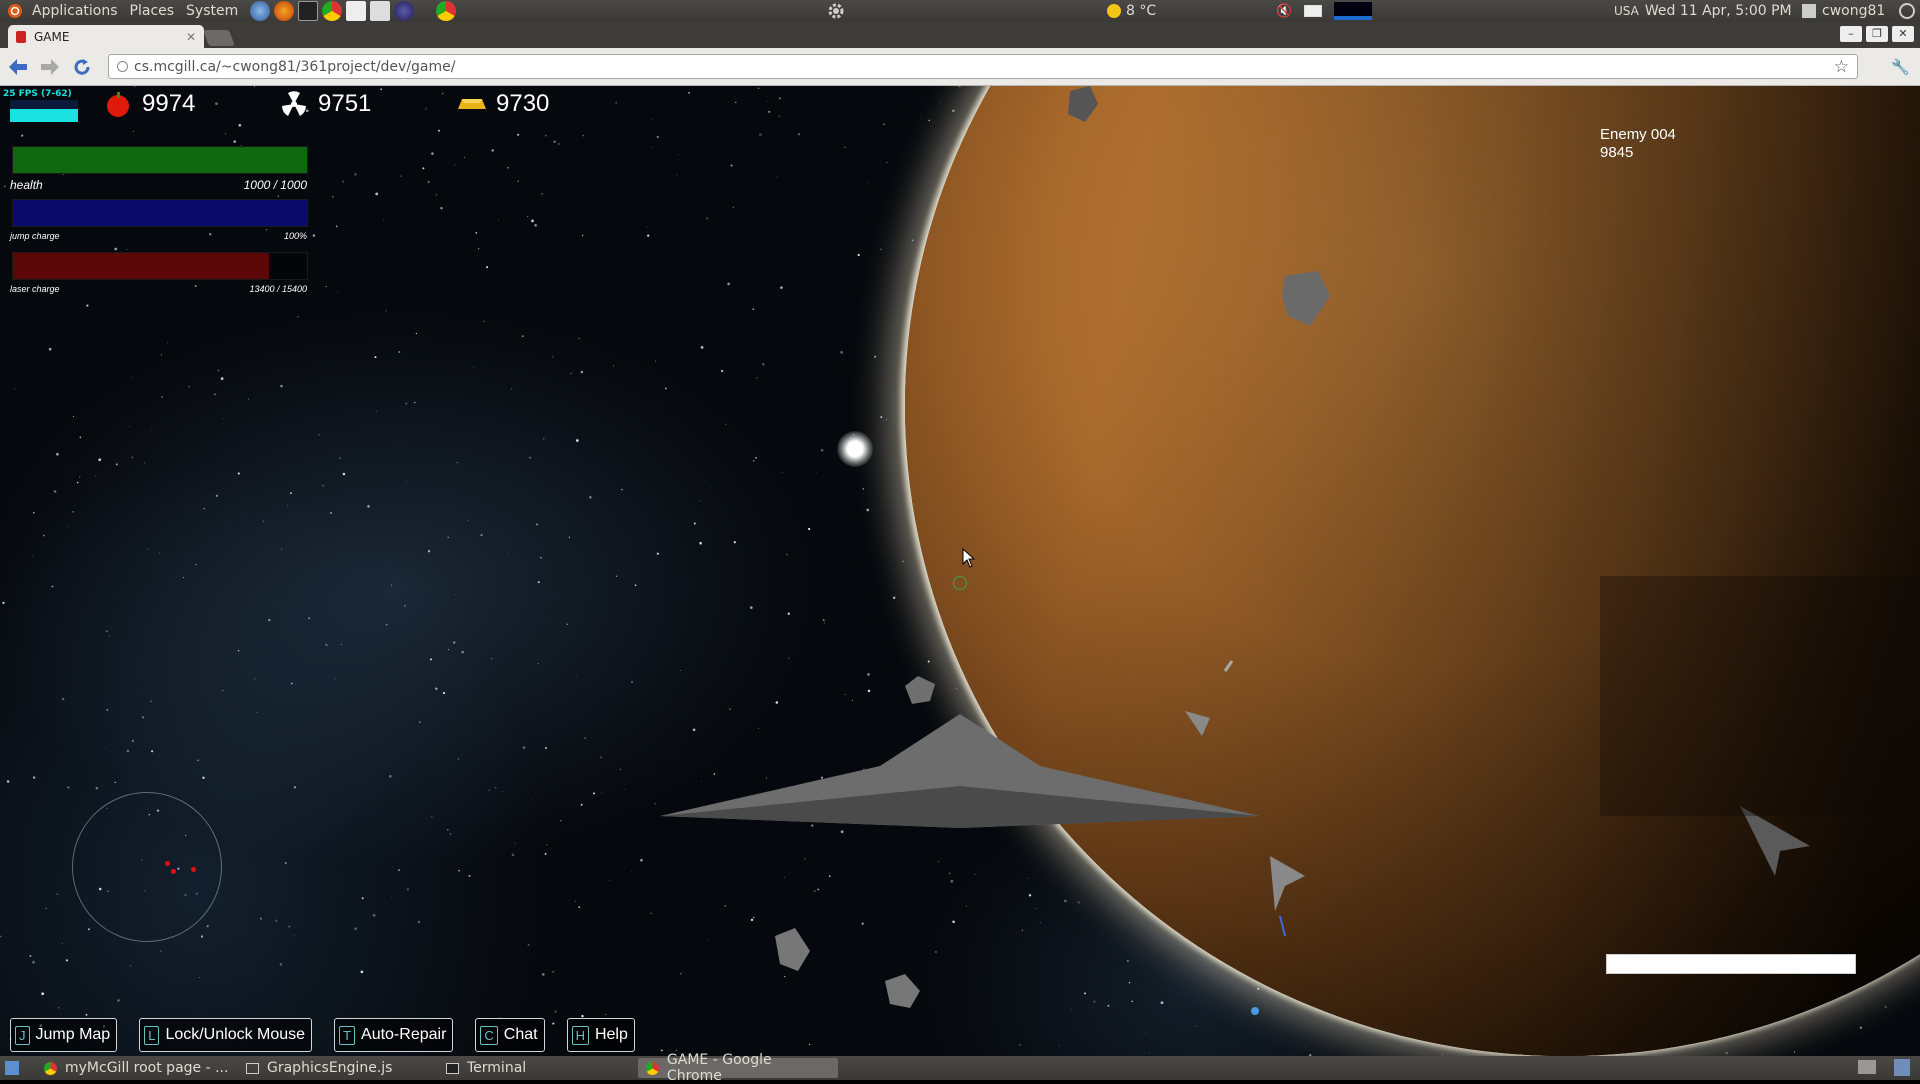  What do you see at coordinates (118, 104) in the screenshot?
I see `apple-icon` at bounding box center [118, 104].